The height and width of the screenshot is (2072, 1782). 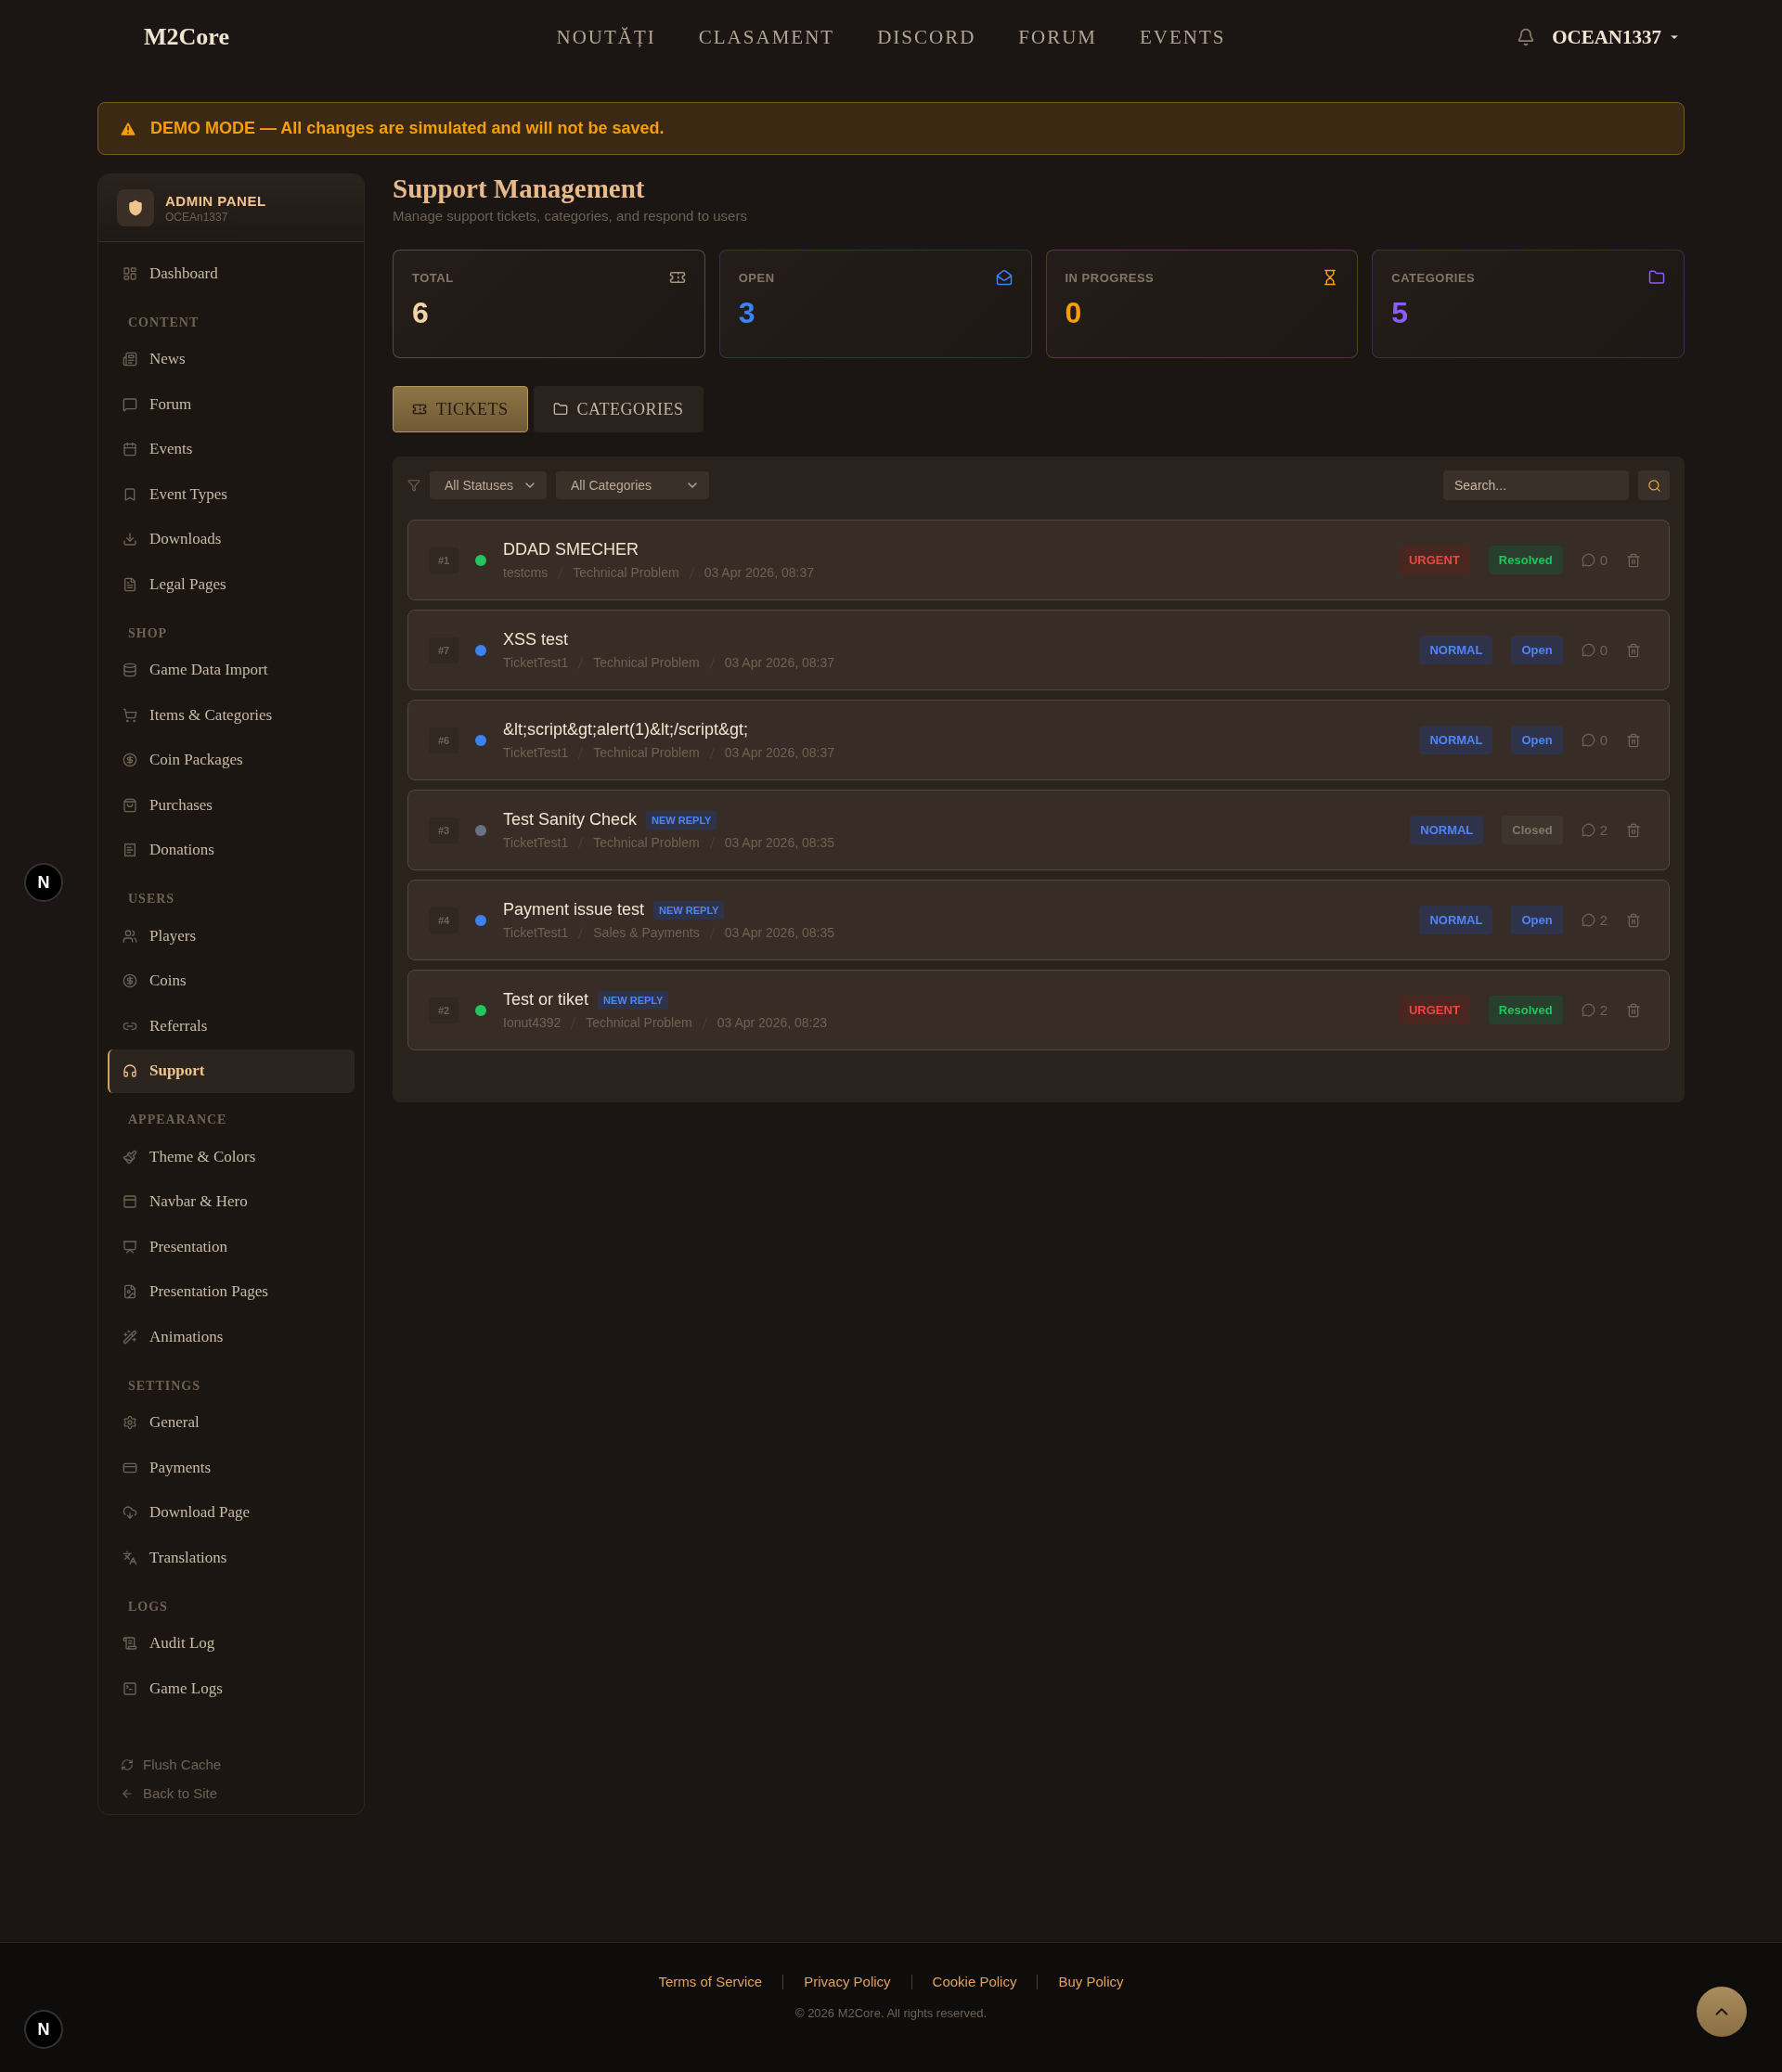 What do you see at coordinates (1038, 740) in the screenshot?
I see `ticket-row: #6 &lt;script&gt;alert(1)&lt;/script&gt; TicketTest1 Technical Problem 03 Apr 2026, 08:37 NORMAL Open 0` at bounding box center [1038, 740].